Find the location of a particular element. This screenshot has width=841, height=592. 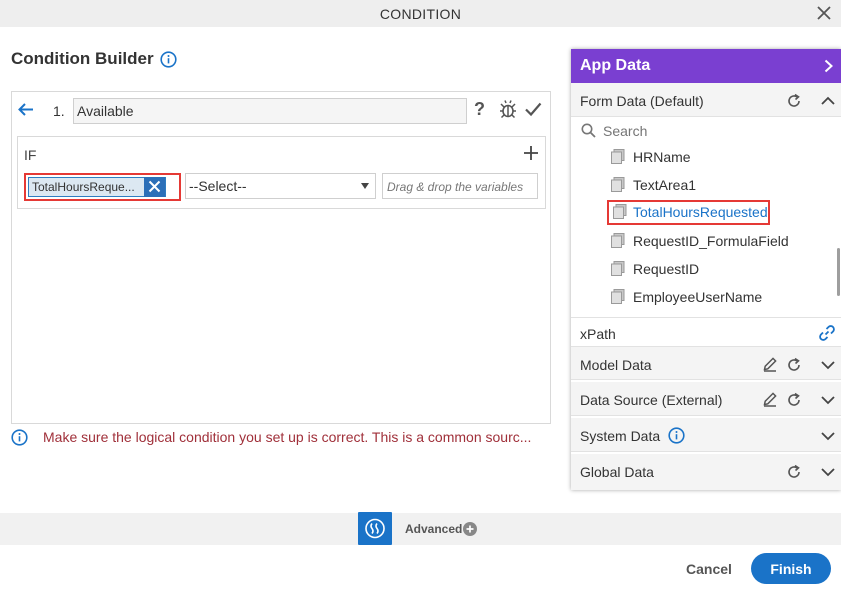

section-label: Global Data is located at coordinates (617, 472).